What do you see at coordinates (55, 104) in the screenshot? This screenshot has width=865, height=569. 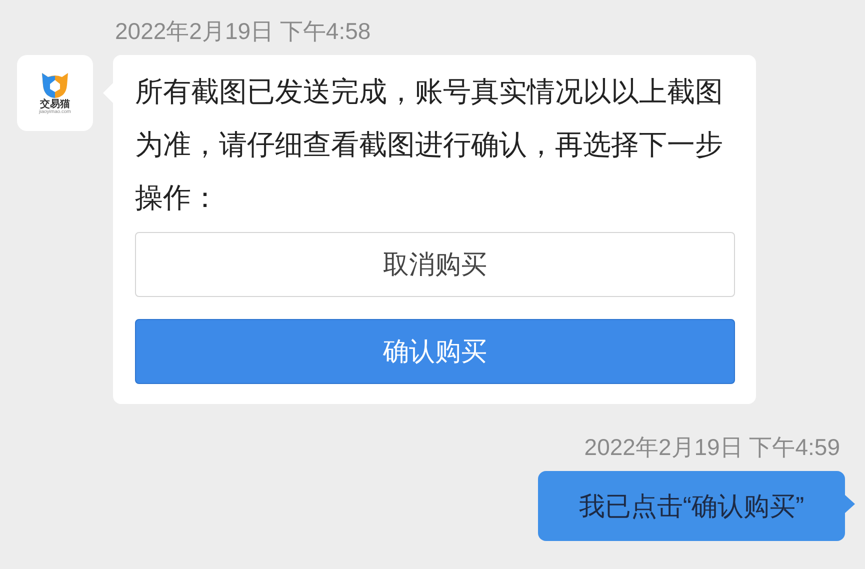 I see `logo-text: 交易猫` at bounding box center [55, 104].